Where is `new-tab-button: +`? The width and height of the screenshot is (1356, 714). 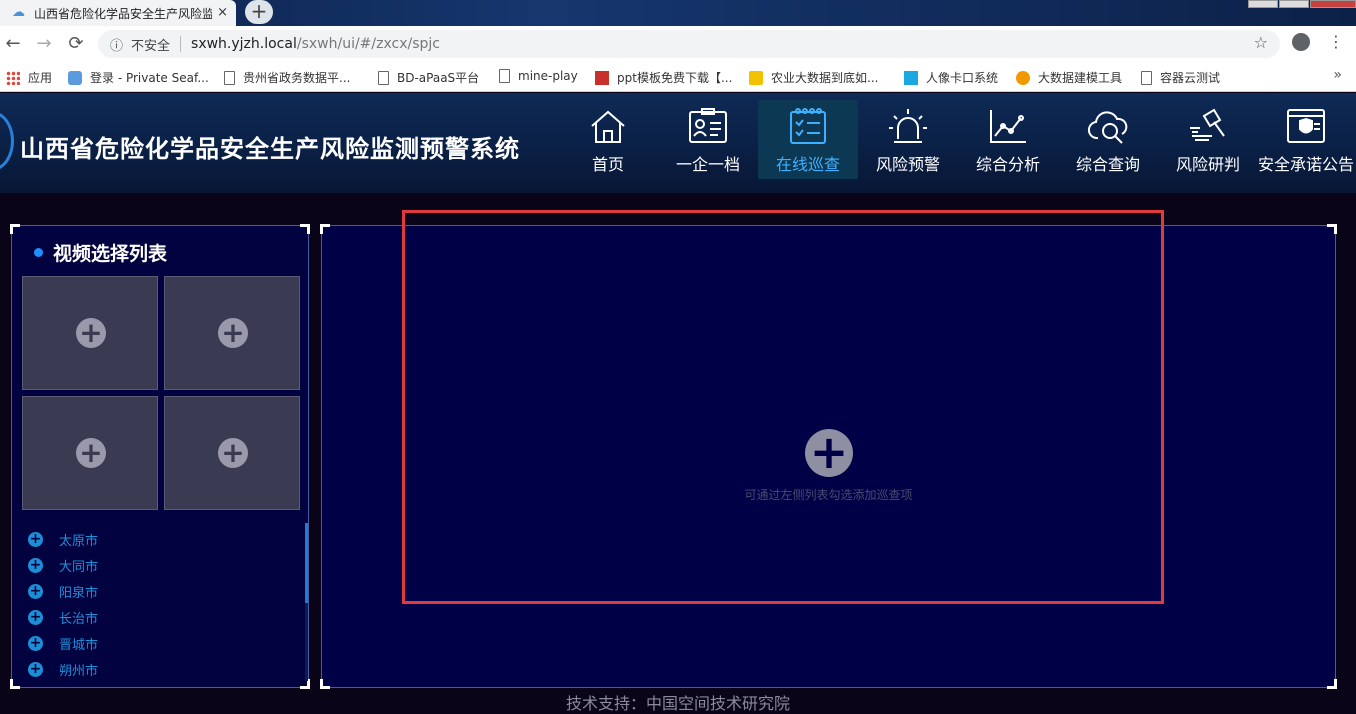 new-tab-button: + is located at coordinates (259, 12).